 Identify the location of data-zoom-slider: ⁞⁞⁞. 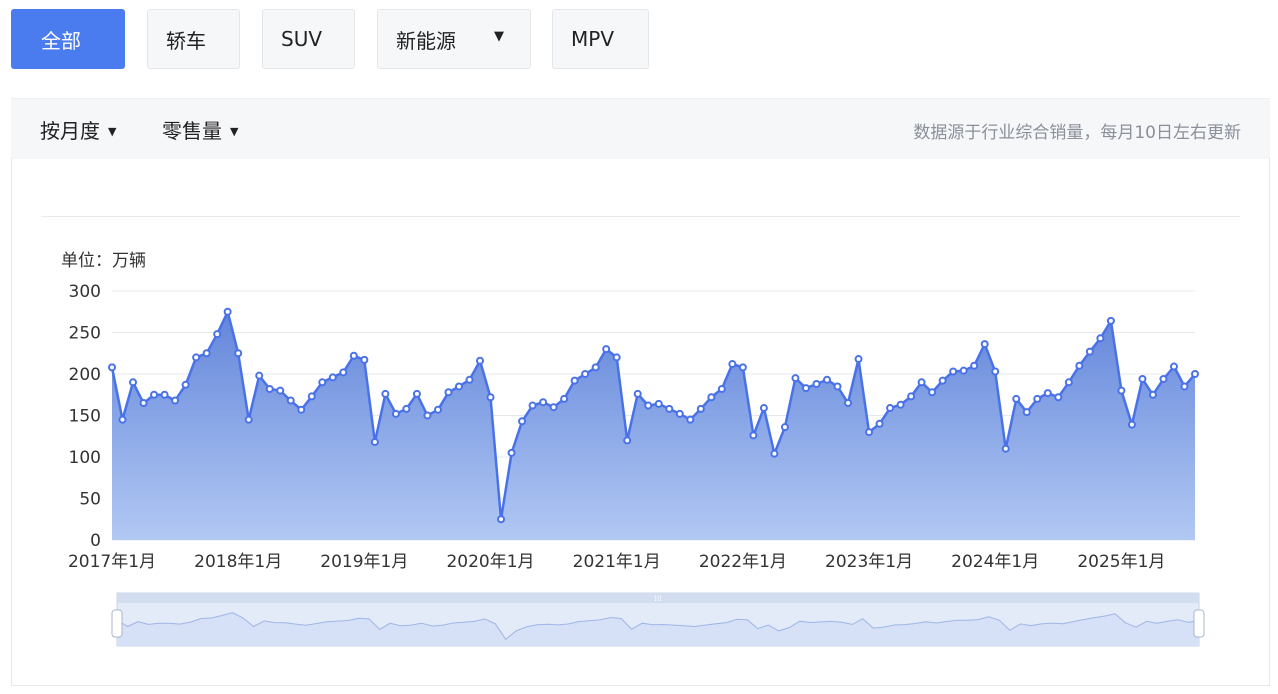
(658, 619).